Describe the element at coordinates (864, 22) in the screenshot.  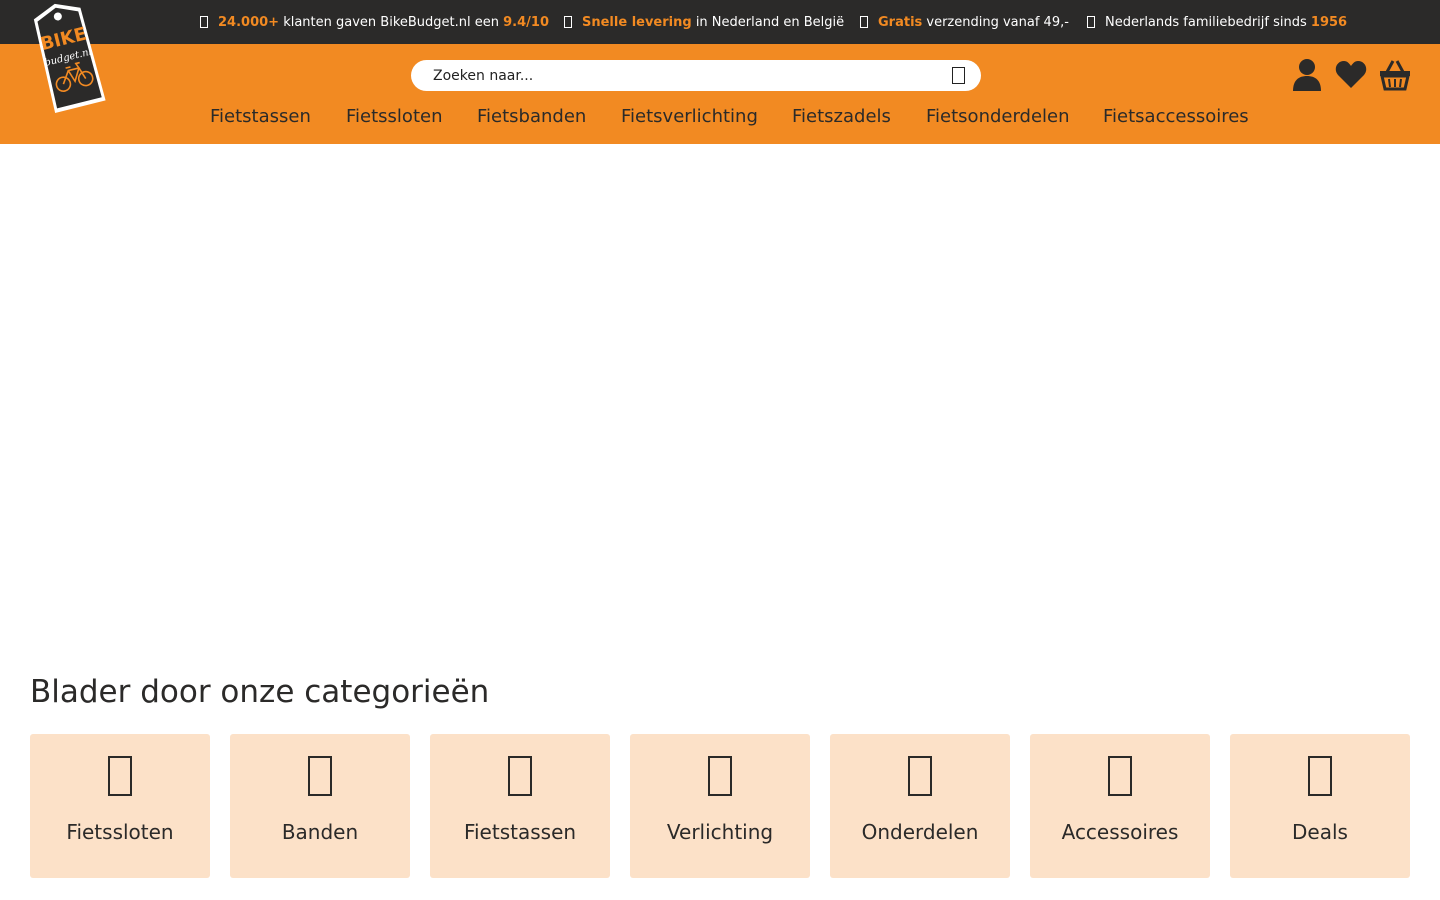
I see `package-icon` at that location.